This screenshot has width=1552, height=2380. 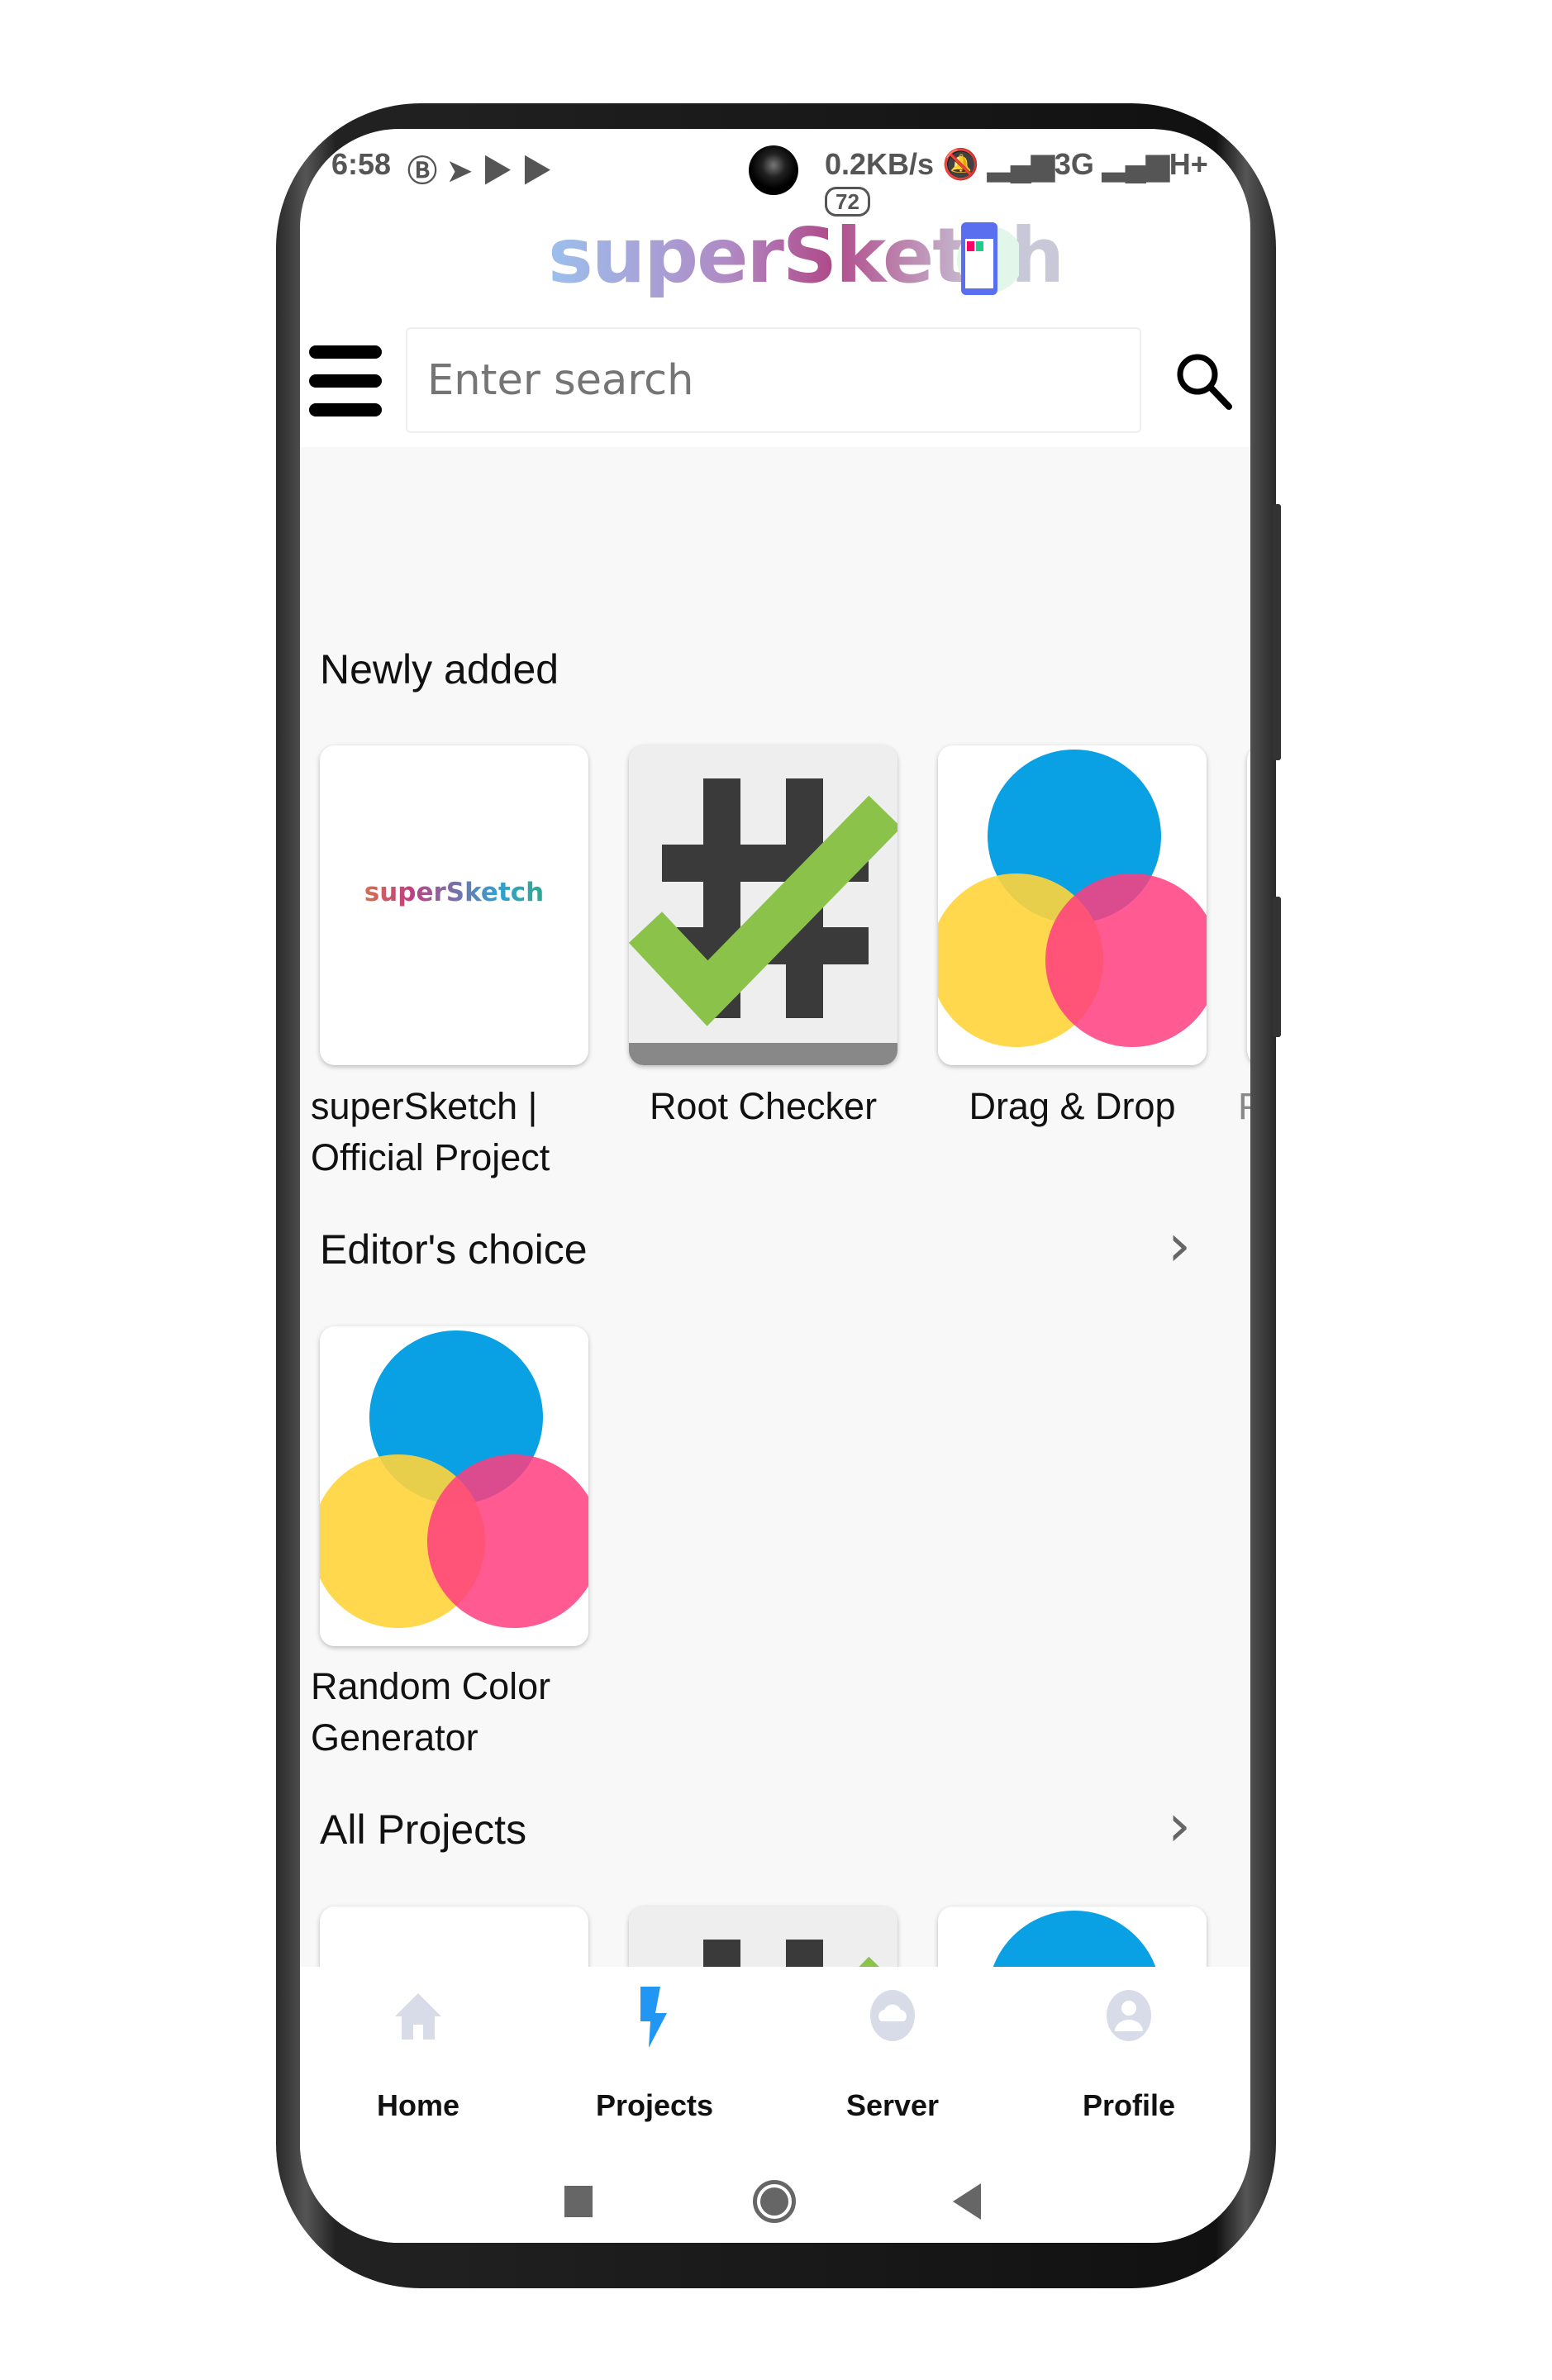 What do you see at coordinates (439, 669) in the screenshot?
I see `section-title: Newly added` at bounding box center [439, 669].